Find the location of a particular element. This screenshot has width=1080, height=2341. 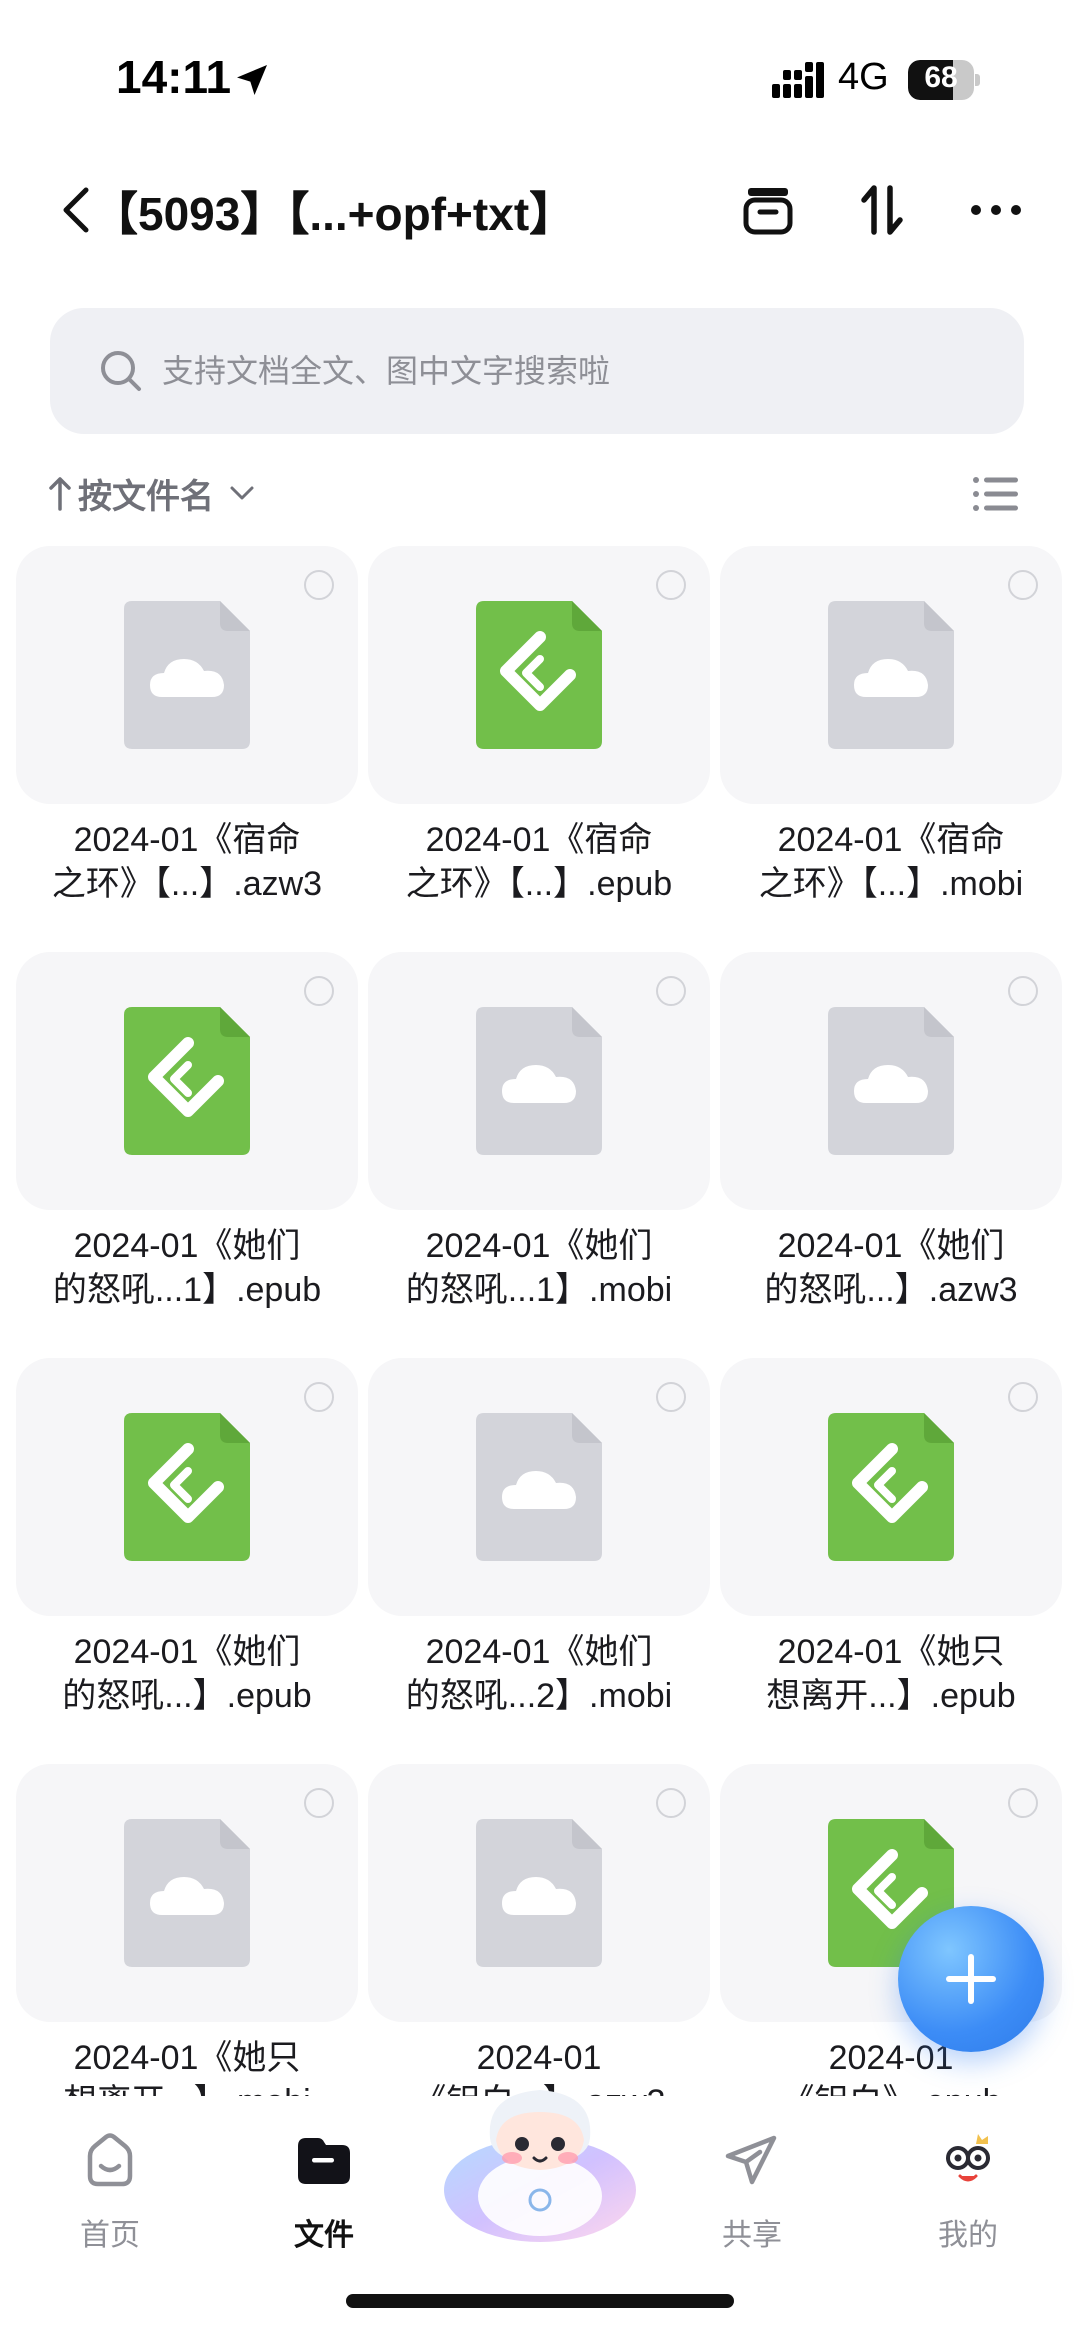

network-type: 4G is located at coordinates (863, 77).